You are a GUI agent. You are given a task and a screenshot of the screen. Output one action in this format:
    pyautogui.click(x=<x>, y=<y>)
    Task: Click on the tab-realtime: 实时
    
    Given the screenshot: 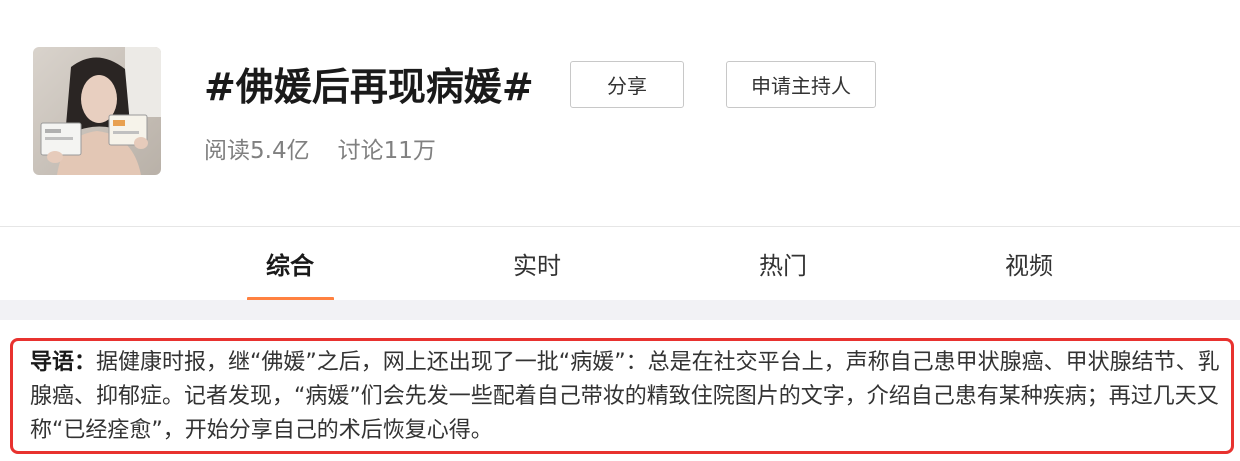 What is the action you would take?
    pyautogui.click(x=537, y=263)
    